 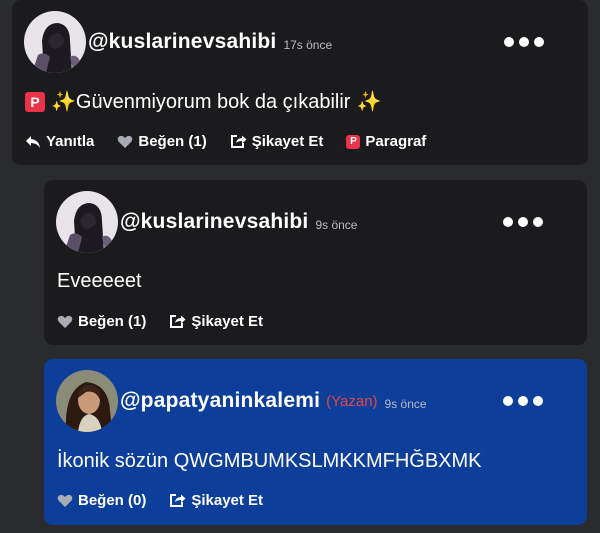 I want to click on comment-actions: Beğen (0) Şikayet Et, so click(x=171, y=500).